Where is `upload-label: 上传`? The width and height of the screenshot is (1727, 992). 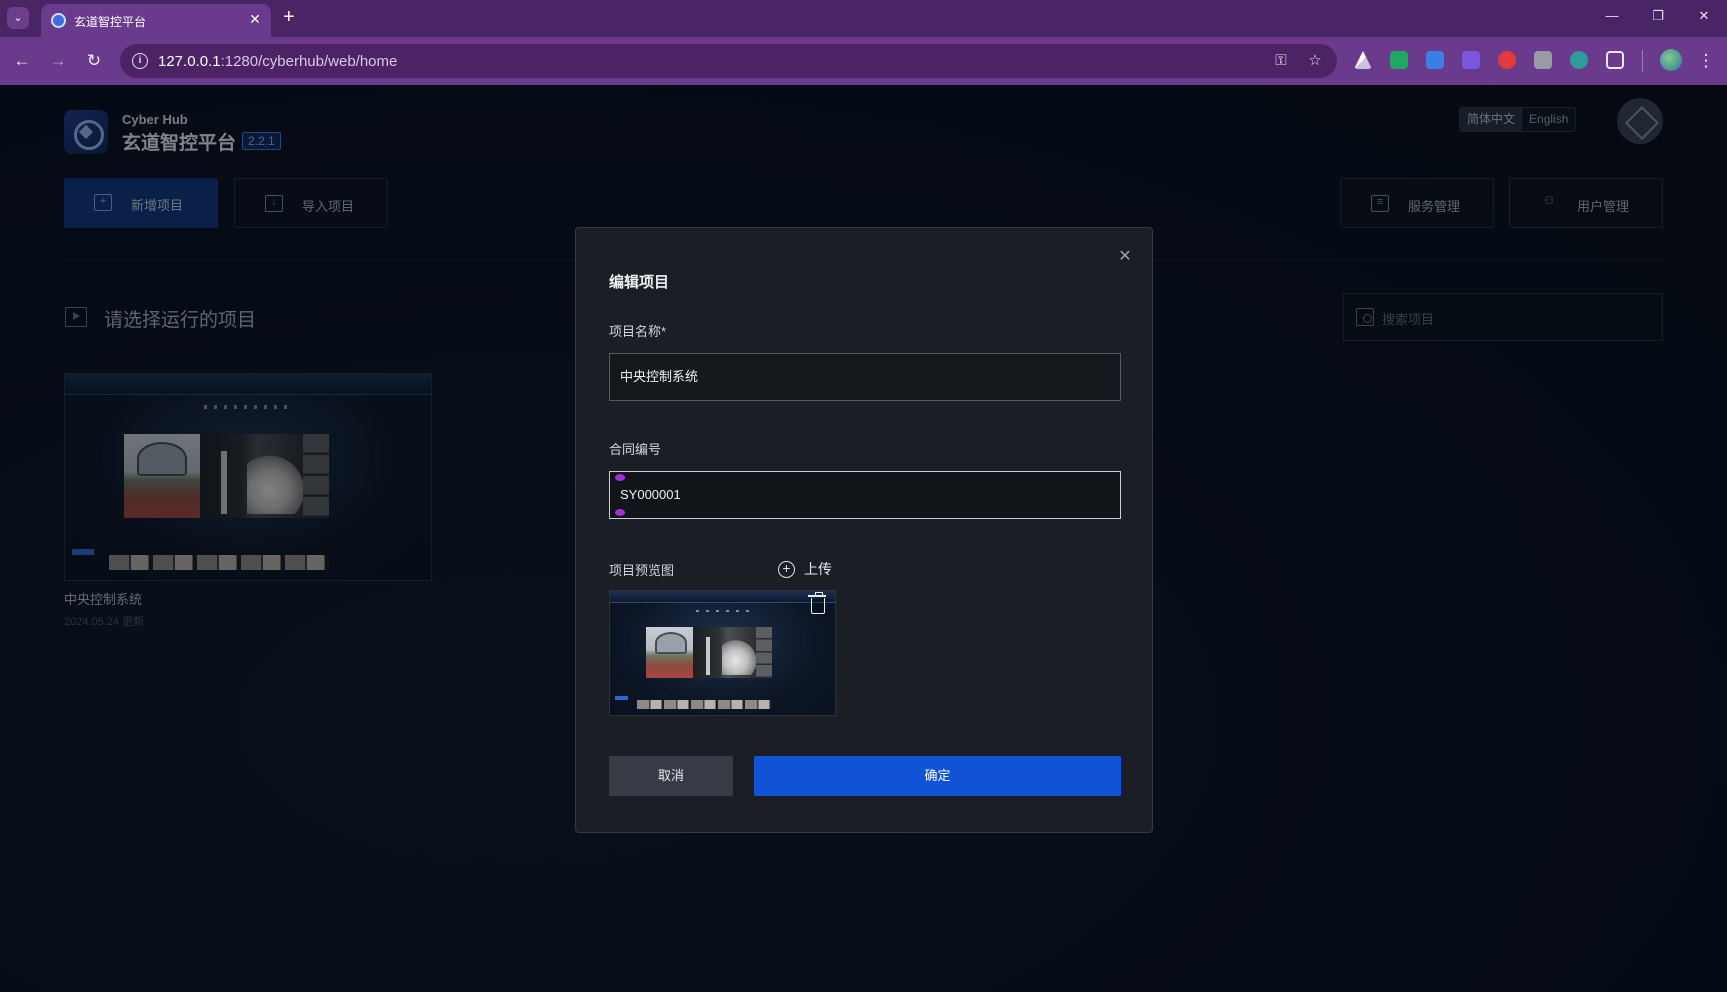
upload-label: 上传 is located at coordinates (818, 569).